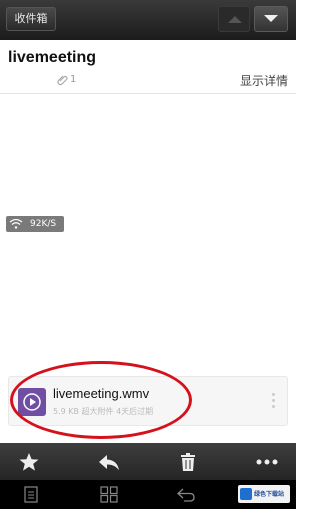 The width and height of the screenshot is (320, 509). Describe the element at coordinates (148, 81) in the screenshot. I see `message-meta: 1 显示详情` at that location.